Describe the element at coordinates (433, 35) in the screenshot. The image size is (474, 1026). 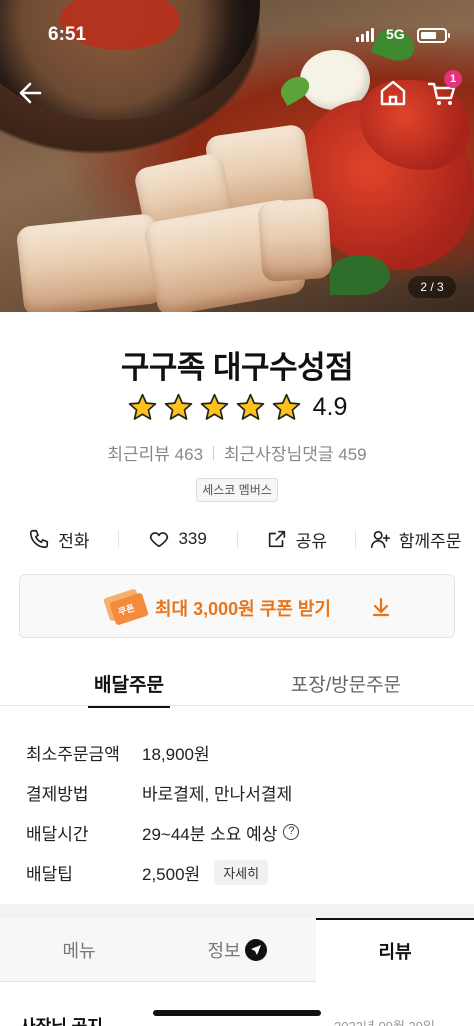
I see `battery-icon` at that location.